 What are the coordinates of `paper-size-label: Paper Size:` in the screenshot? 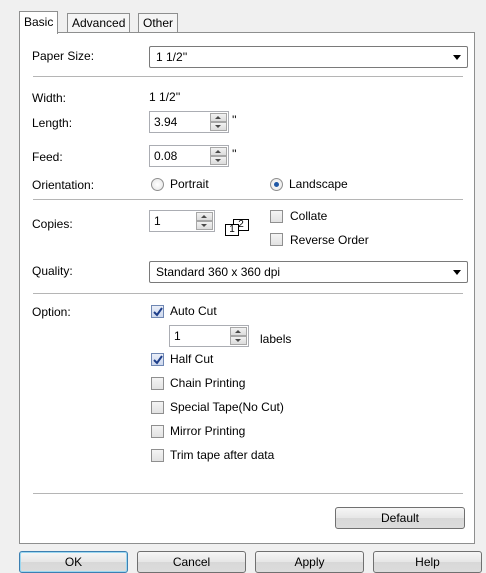 It's located at (63, 56).